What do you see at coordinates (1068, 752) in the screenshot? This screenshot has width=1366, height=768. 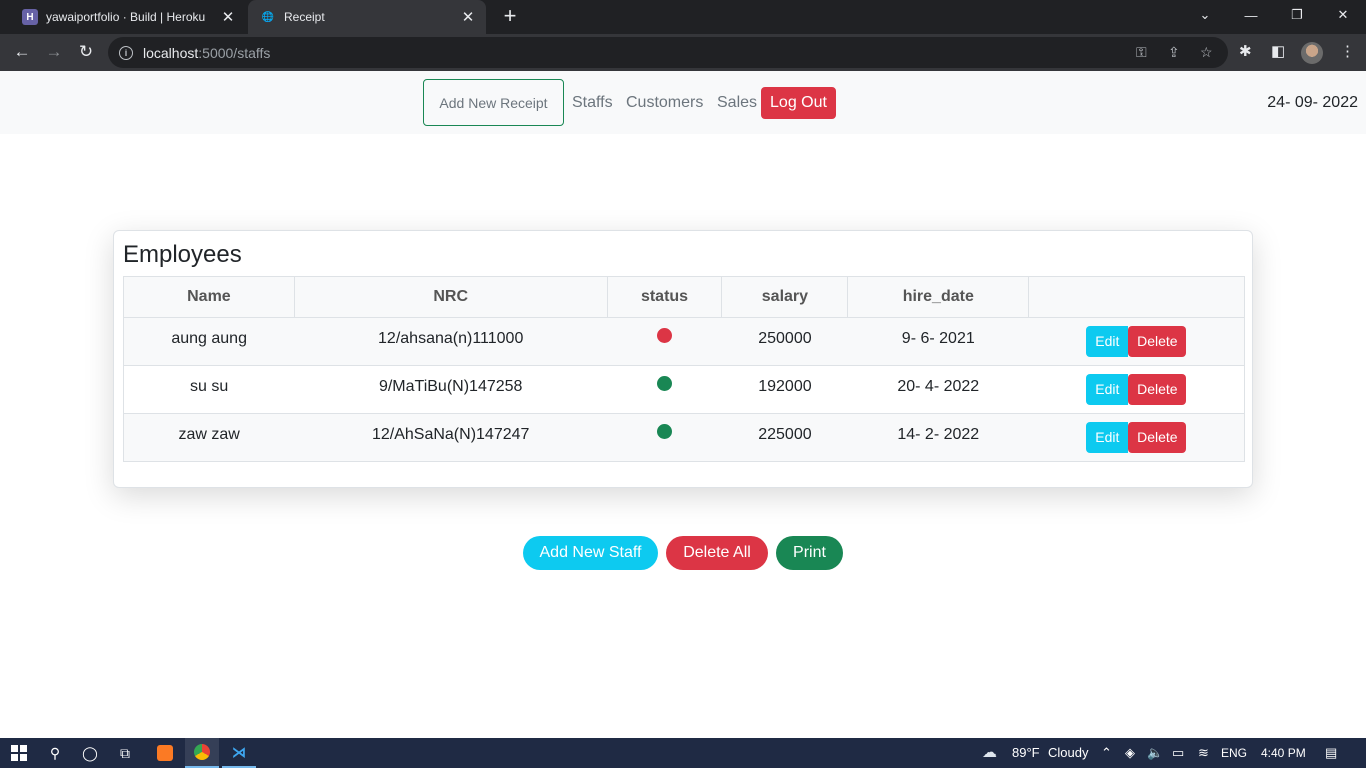 I see `weather-condition: Cloudy` at bounding box center [1068, 752].